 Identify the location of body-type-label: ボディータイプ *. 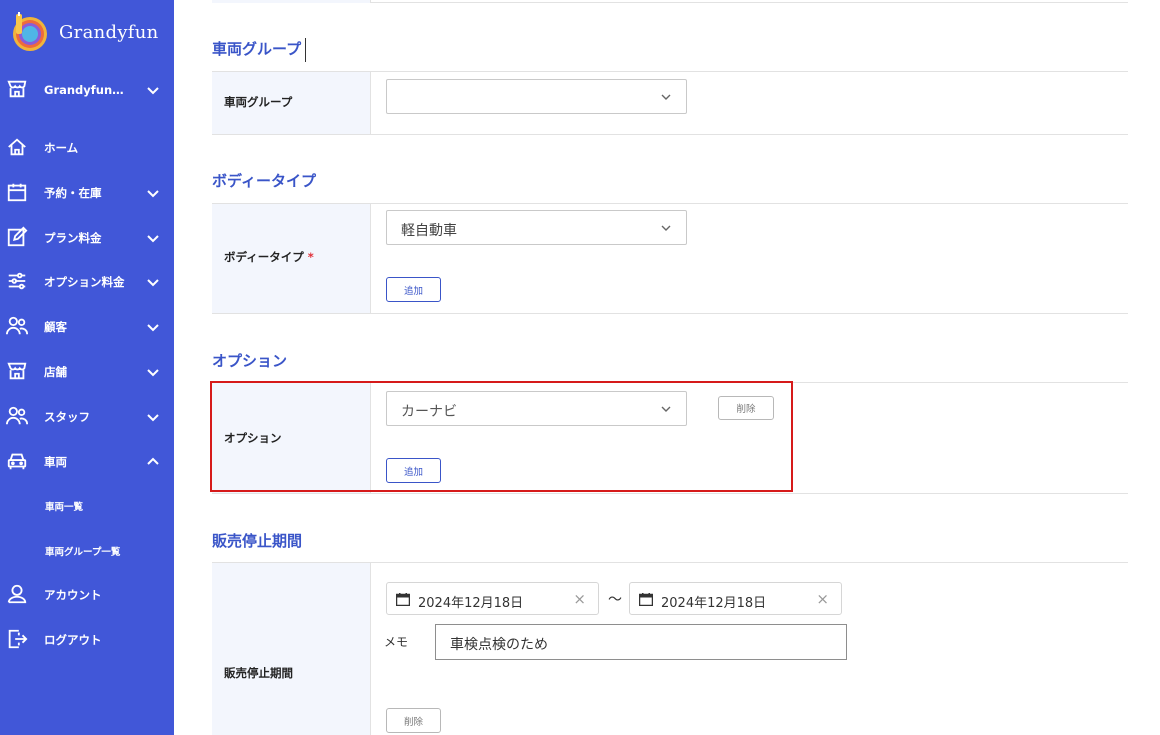
(269, 257).